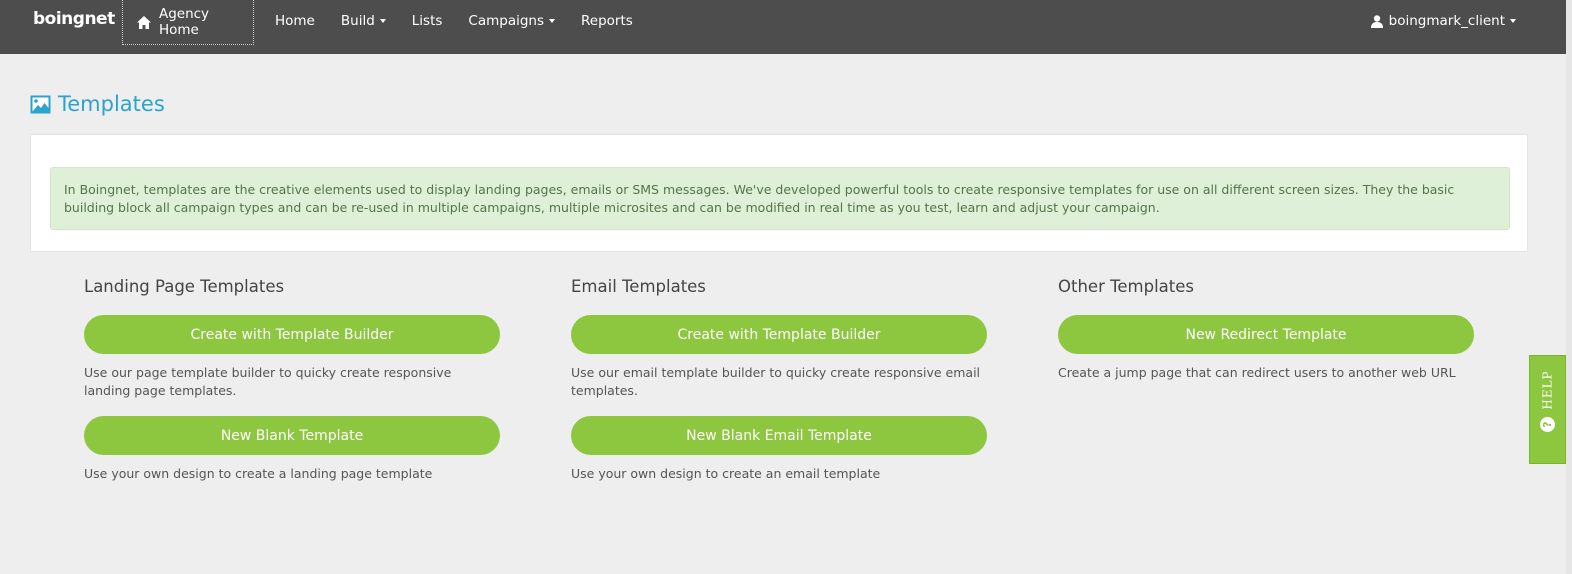 This screenshot has height=574, width=1572. Describe the element at coordinates (1126, 286) in the screenshot. I see `section-title: Other Templates` at that location.